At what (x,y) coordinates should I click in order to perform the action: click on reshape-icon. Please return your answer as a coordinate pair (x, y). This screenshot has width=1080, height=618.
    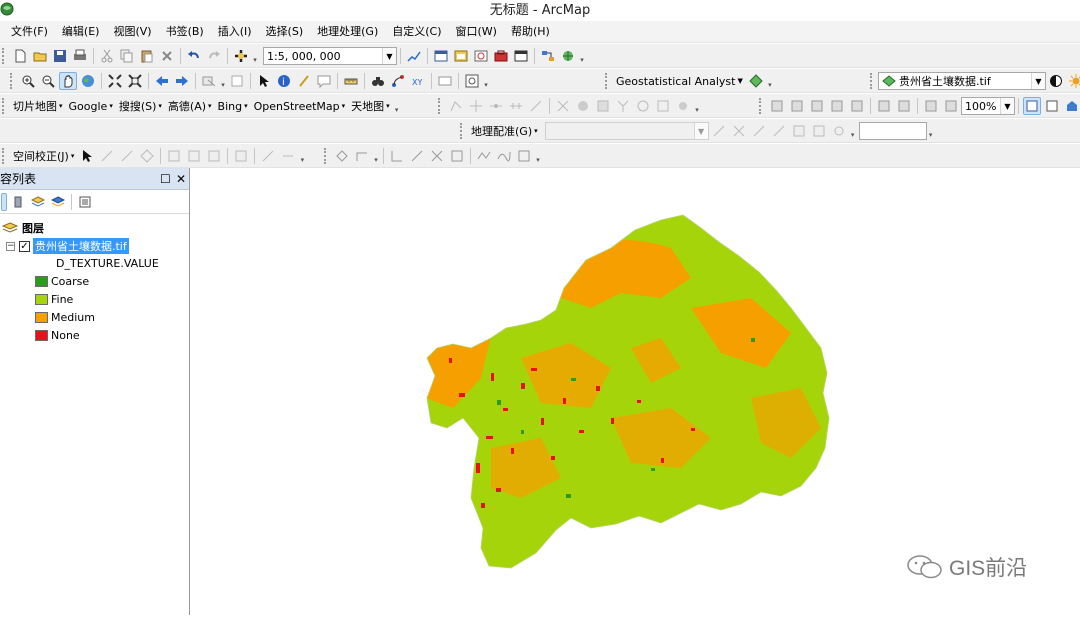
    Looking at the image, I should click on (476, 106).